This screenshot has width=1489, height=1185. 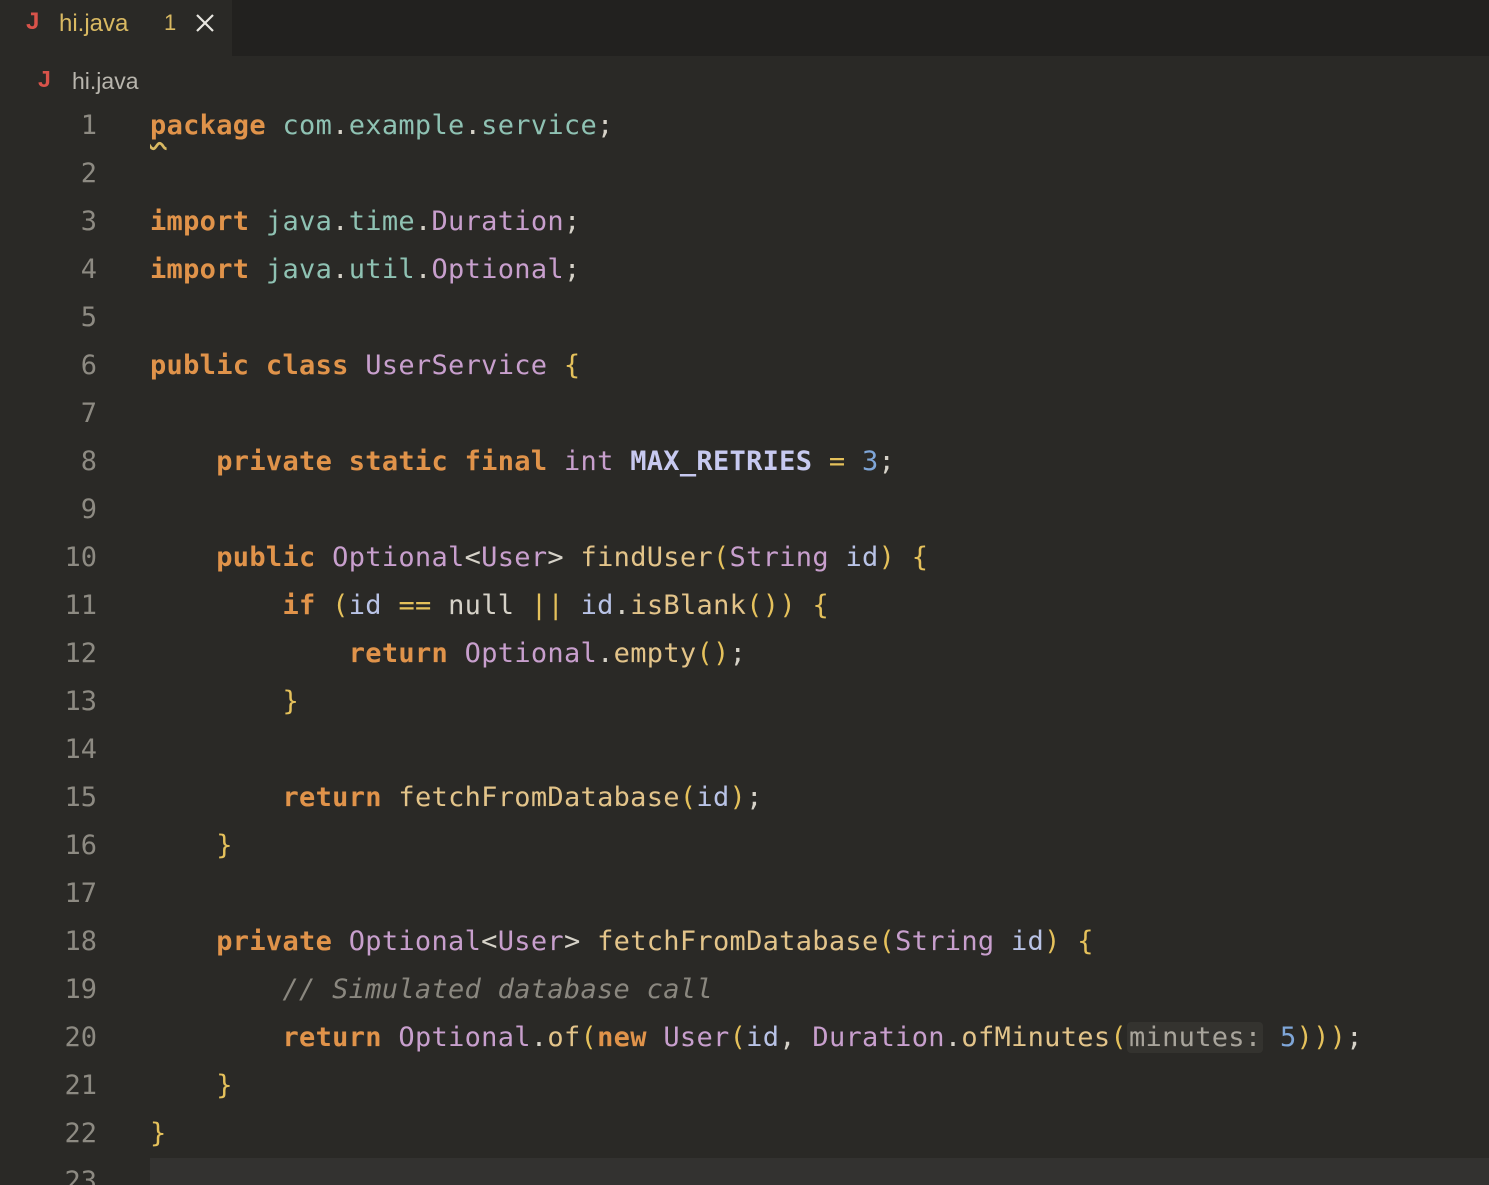 What do you see at coordinates (365, 269) in the screenshot?
I see `code-text: import java.util.Optional;` at bounding box center [365, 269].